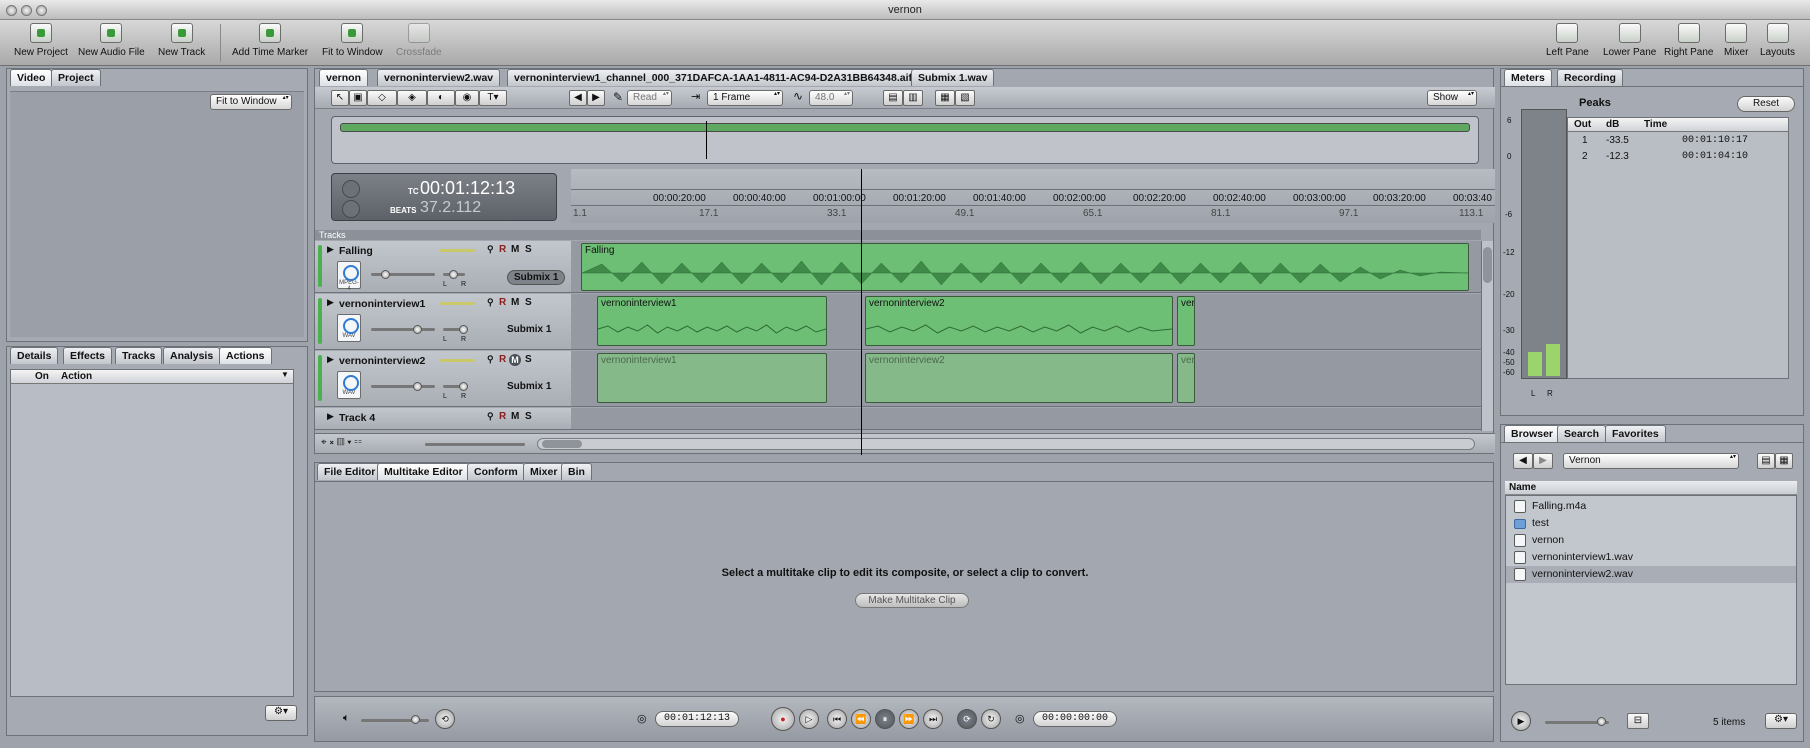 This screenshot has width=1810, height=748. What do you see at coordinates (443, 419) in the screenshot?
I see `track-header-track-4: ▶ Track 4 ⚲ R M S` at bounding box center [443, 419].